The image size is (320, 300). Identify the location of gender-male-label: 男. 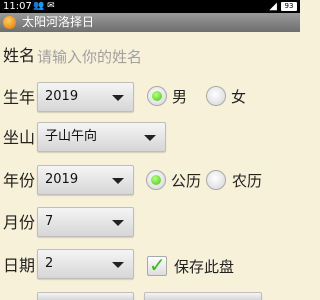
(180, 97).